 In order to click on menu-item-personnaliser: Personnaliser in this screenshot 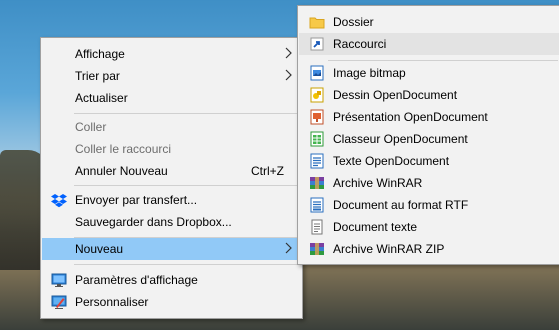, I will do `click(171, 302)`.